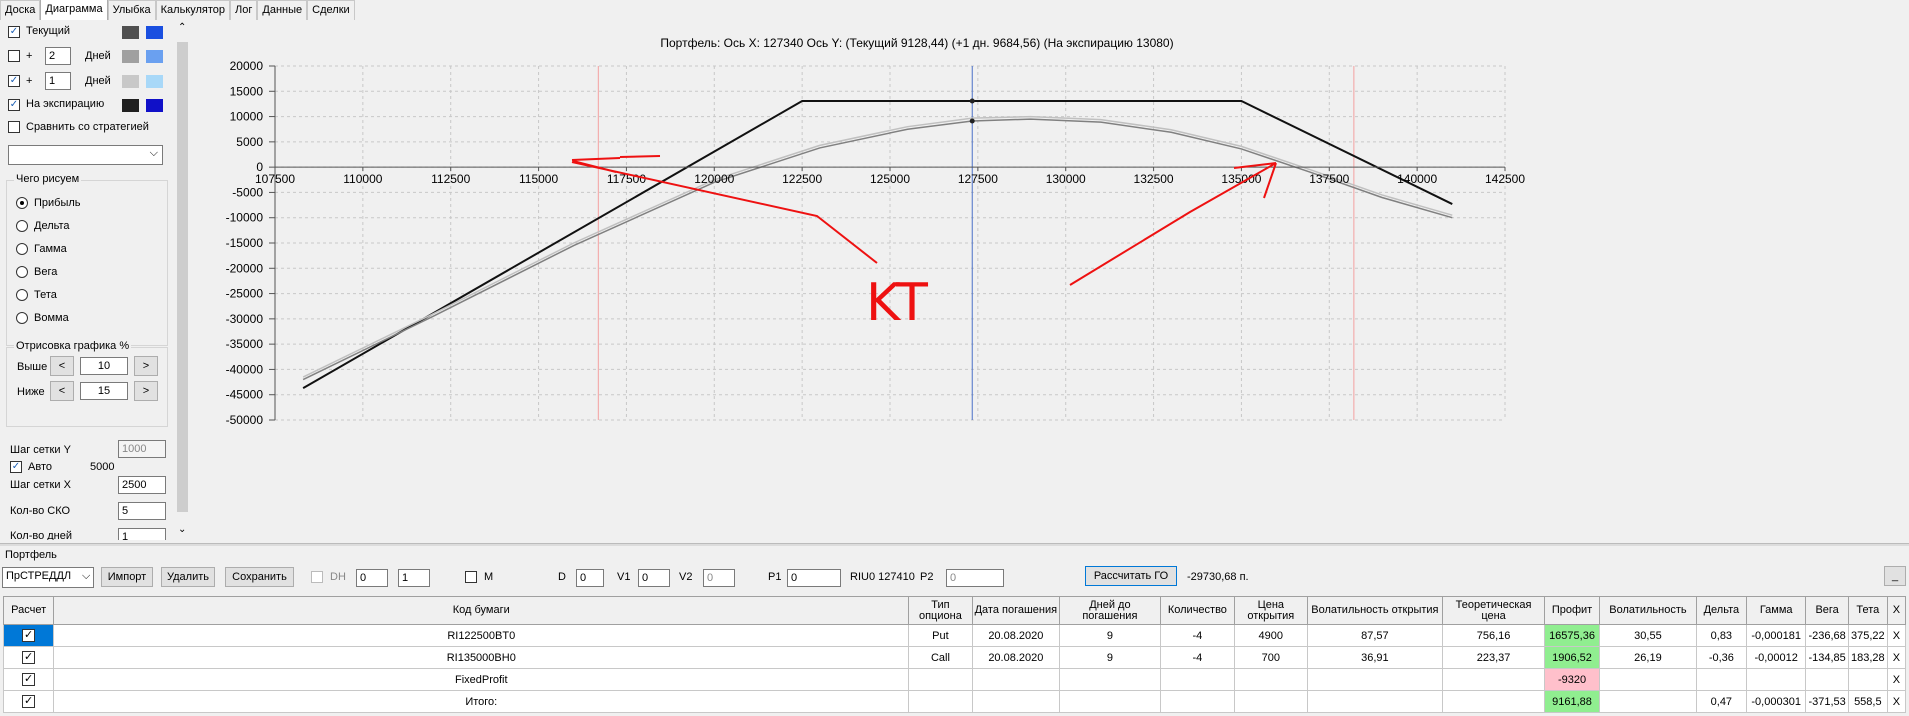 The height and width of the screenshot is (716, 1909). Describe the element at coordinates (1827, 610) in the screenshot. I see `column-header: Вега` at that location.